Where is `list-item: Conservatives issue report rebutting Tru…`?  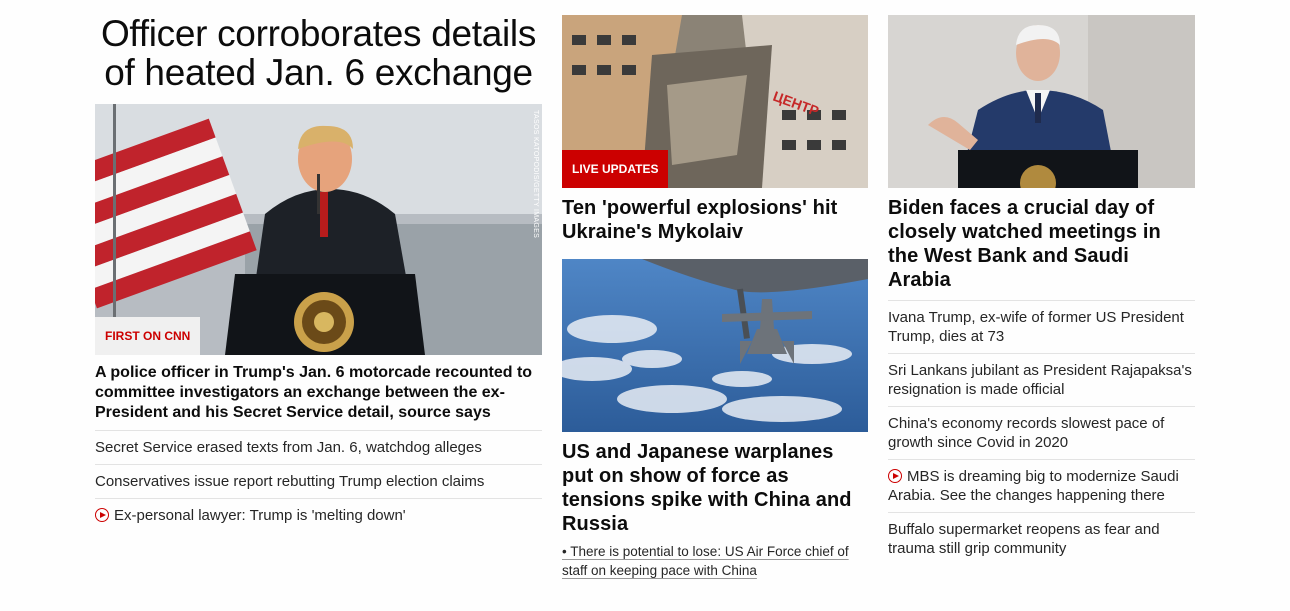 list-item: Conservatives issue report rebutting Tru… is located at coordinates (318, 482).